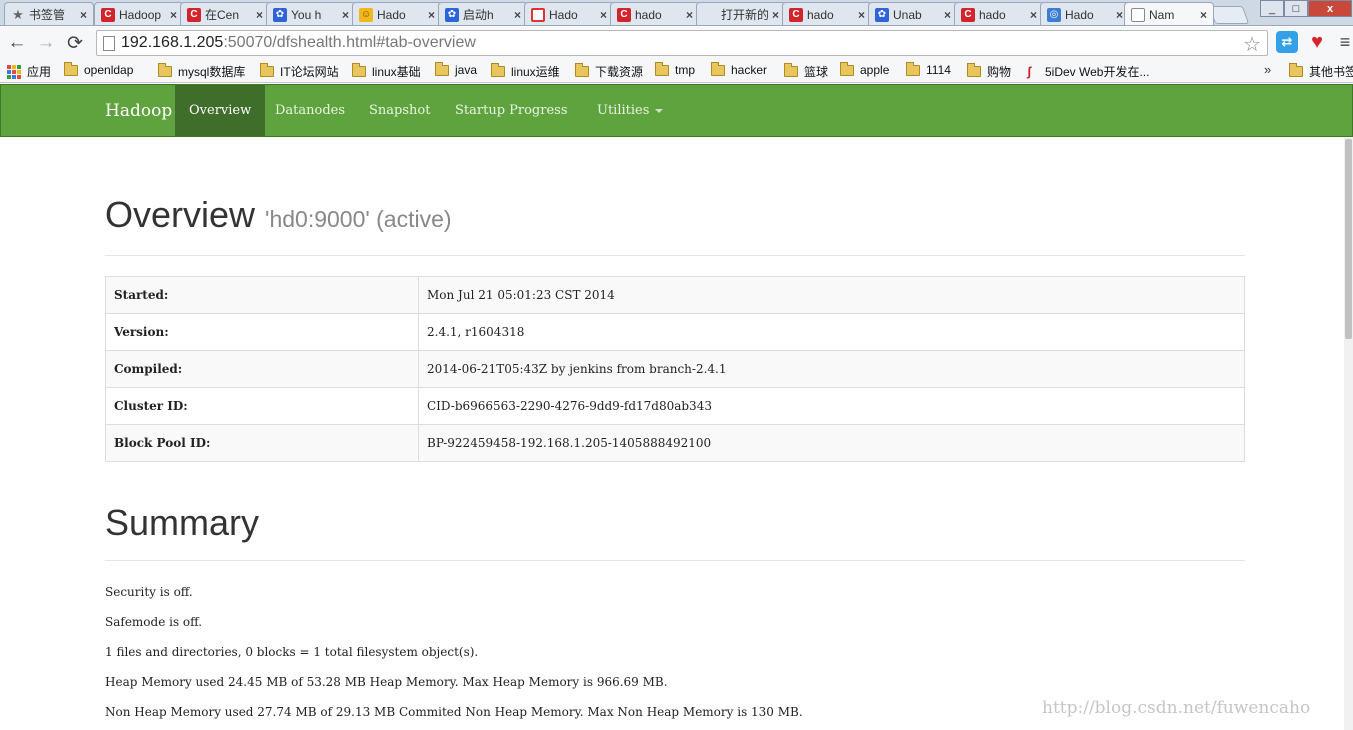 The height and width of the screenshot is (730, 1353). What do you see at coordinates (1348, 239) in the screenshot?
I see `scrollbar-thumb` at bounding box center [1348, 239].